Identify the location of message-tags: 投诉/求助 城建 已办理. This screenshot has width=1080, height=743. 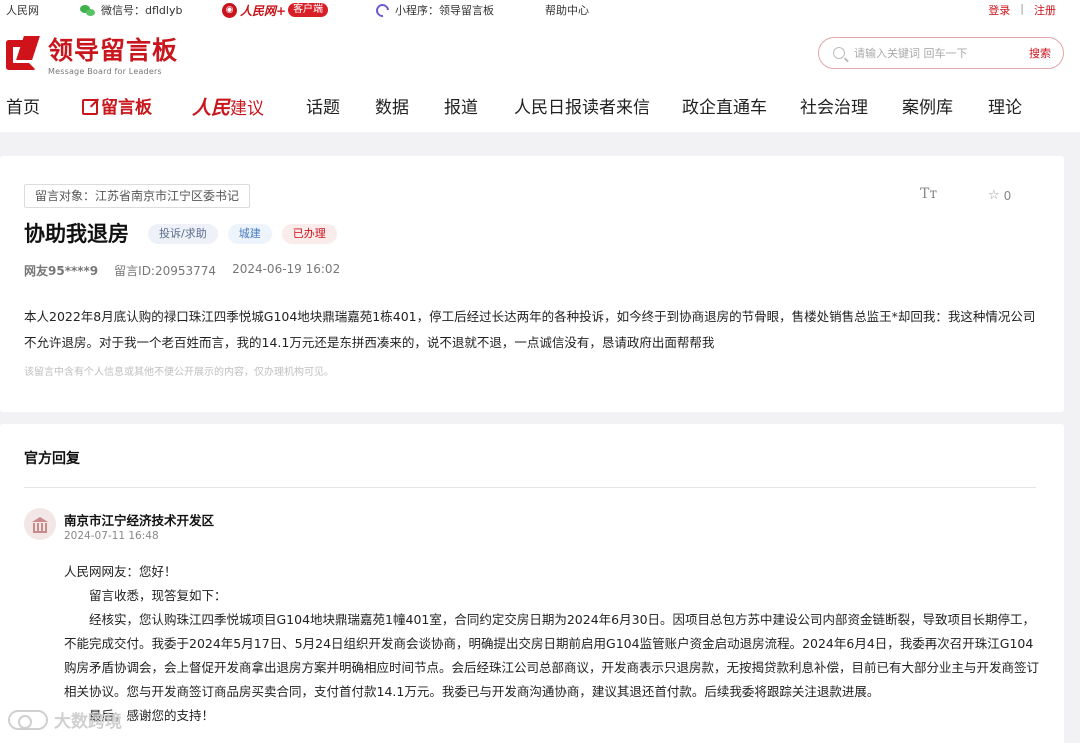
(242, 234).